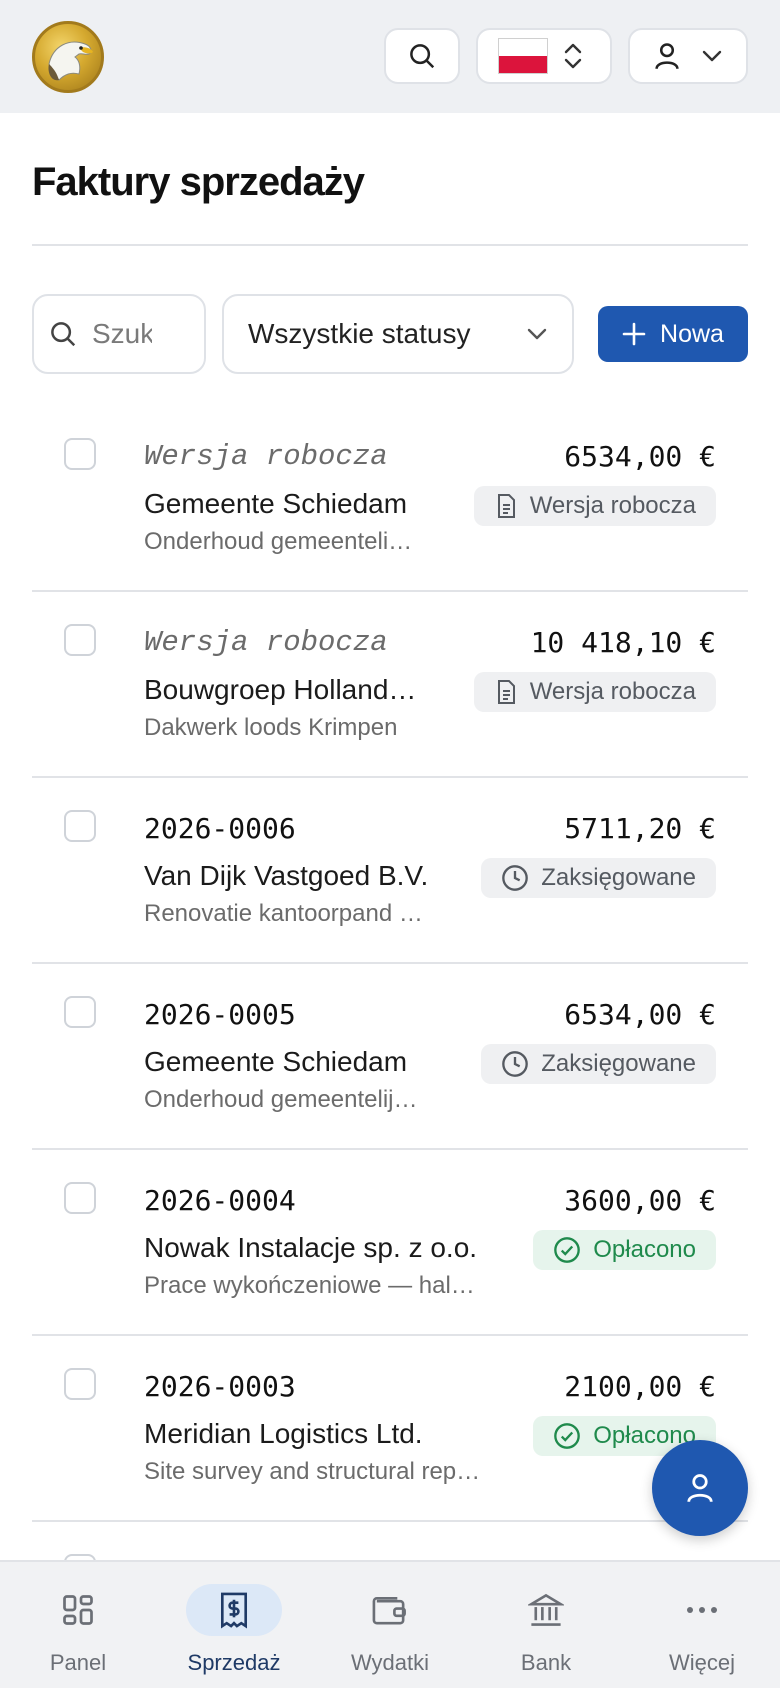 The image size is (780, 1688). I want to click on invoice-amount: 5711,20 €, so click(640, 828).